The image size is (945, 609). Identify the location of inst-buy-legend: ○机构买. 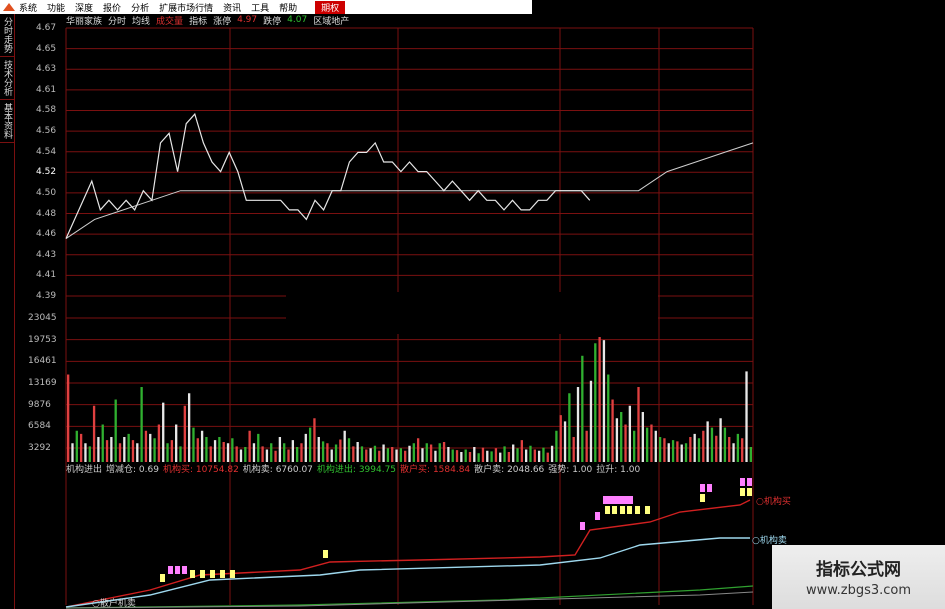
(773, 501).